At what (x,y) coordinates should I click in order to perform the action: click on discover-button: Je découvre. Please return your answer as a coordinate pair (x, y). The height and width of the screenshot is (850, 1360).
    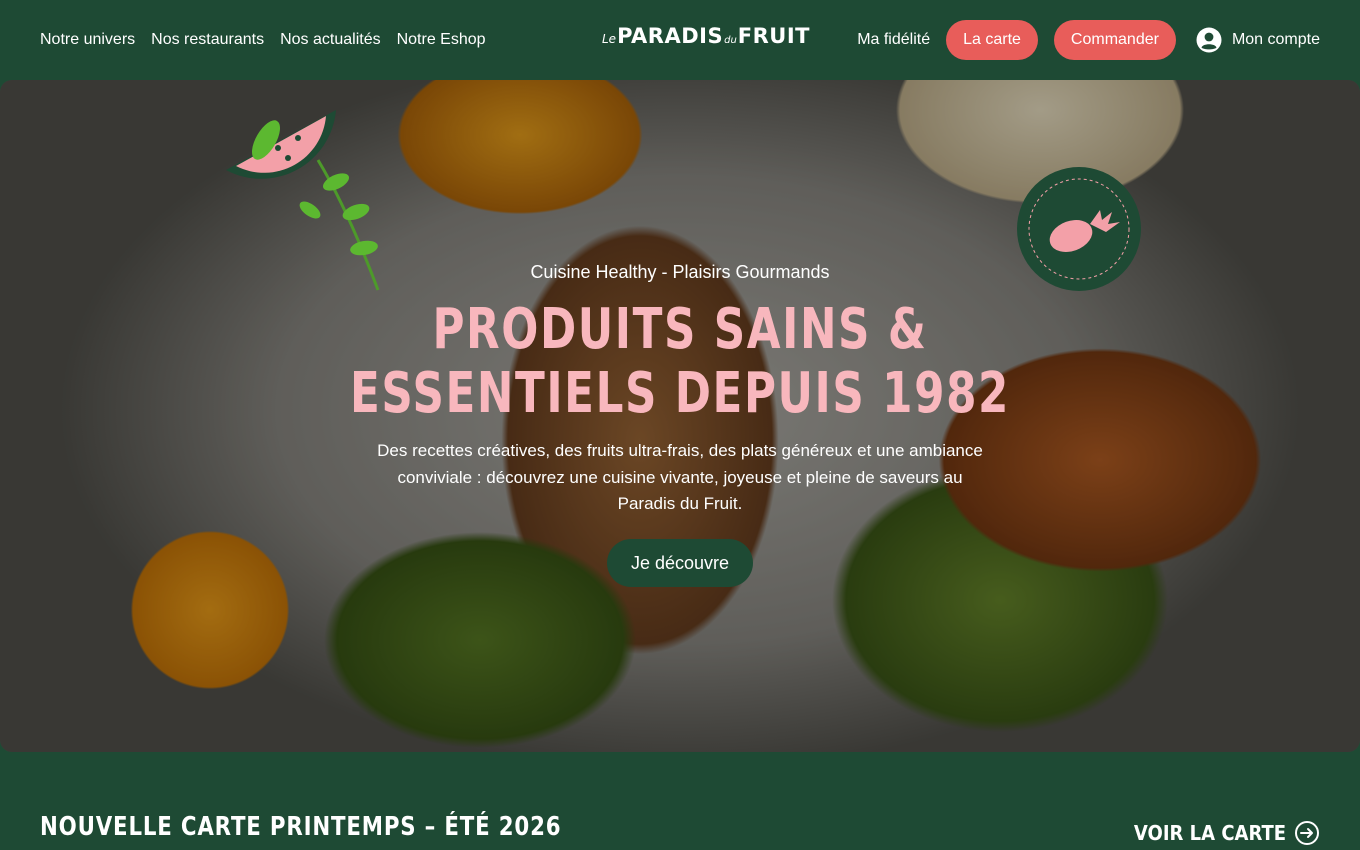
    Looking at the image, I should click on (680, 563).